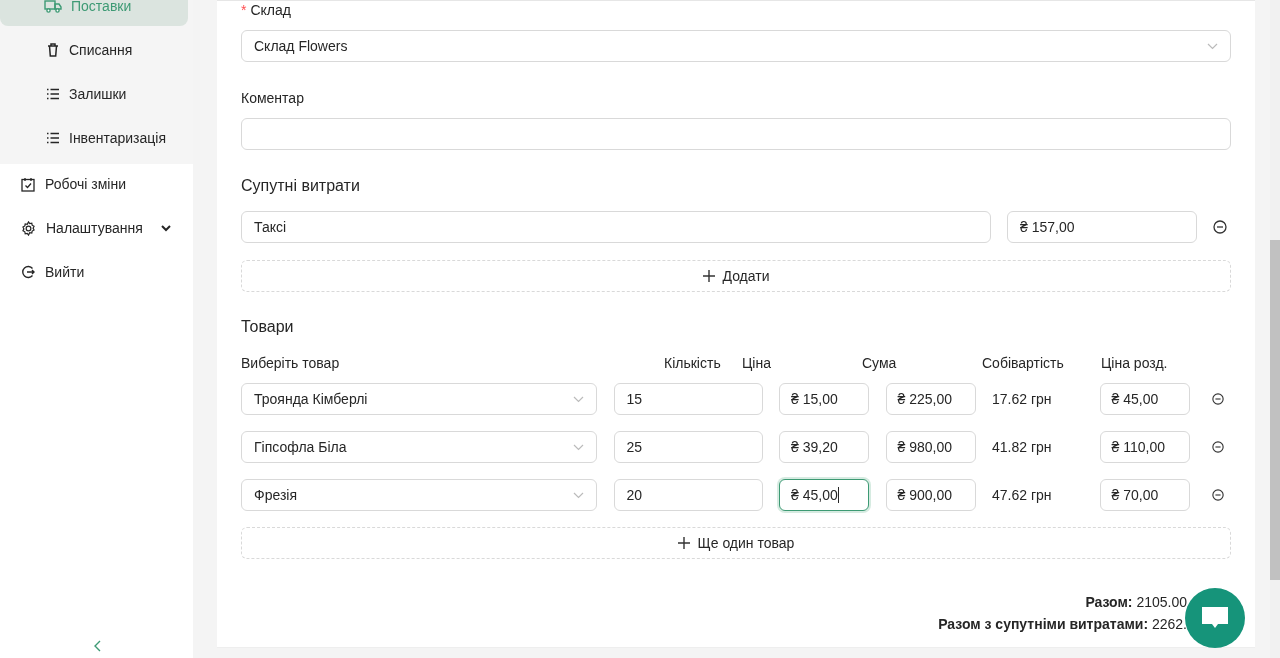 The width and height of the screenshot is (1280, 658). I want to click on total-text: Разом: 2105.00, so click(1136, 602).